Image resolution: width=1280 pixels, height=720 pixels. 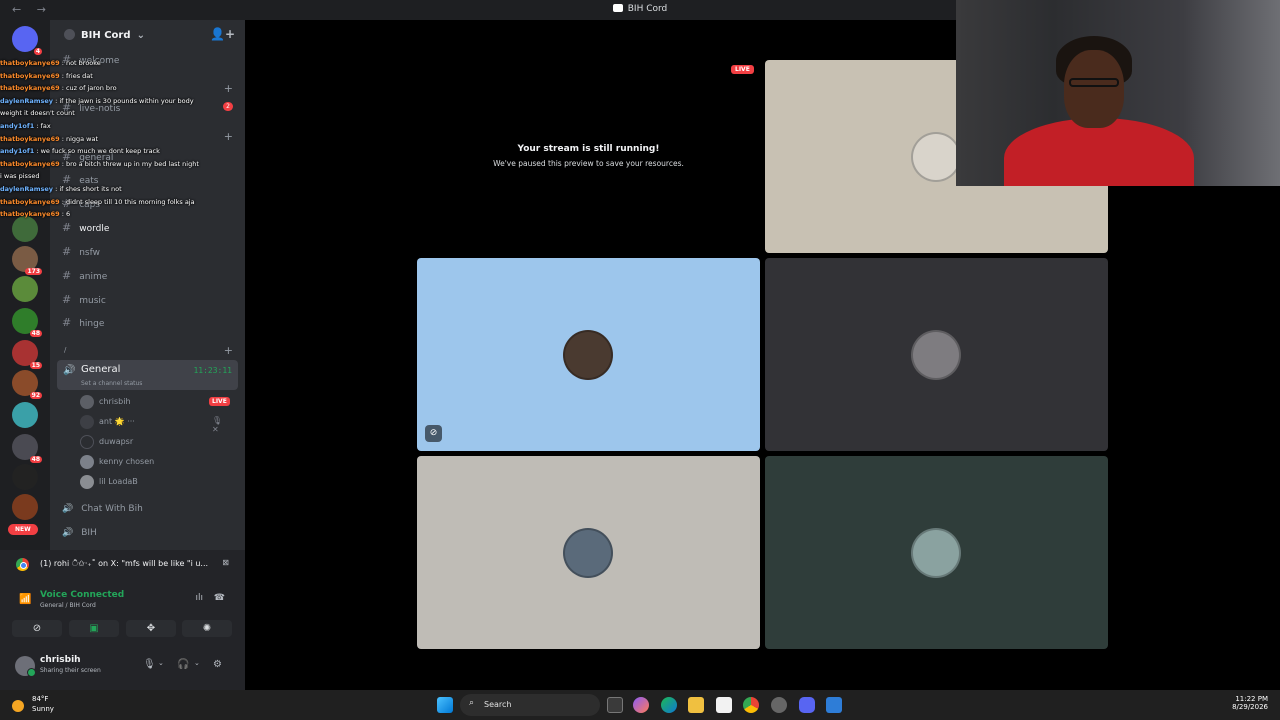 I want to click on channel-hinge: # hinge, so click(x=83, y=322).